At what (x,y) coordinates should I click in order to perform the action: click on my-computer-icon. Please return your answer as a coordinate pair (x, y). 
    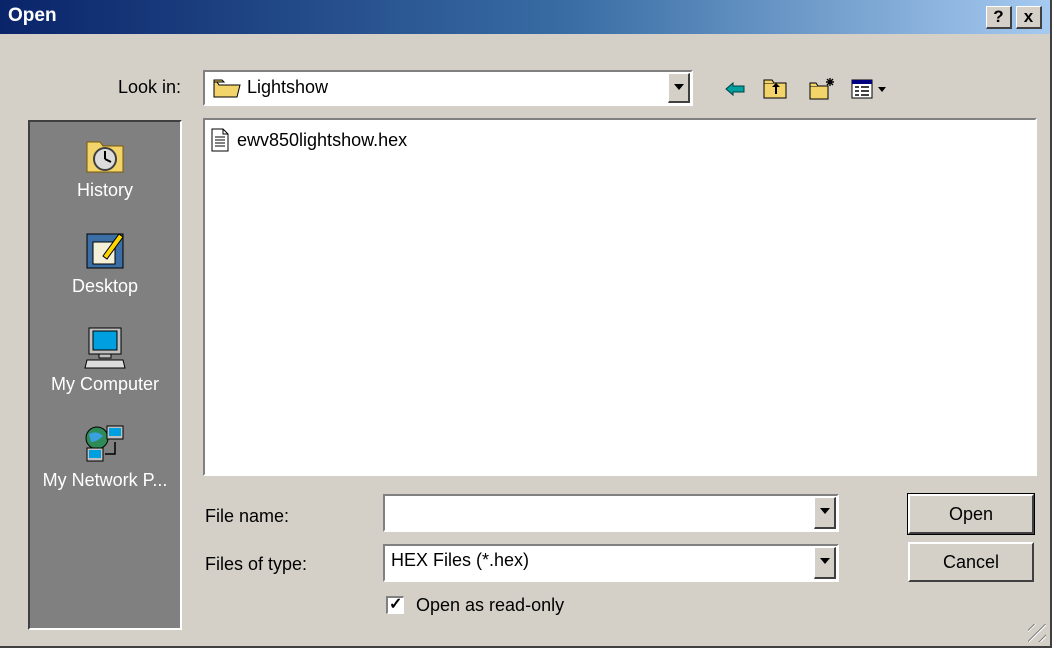
    Looking at the image, I should click on (105, 348).